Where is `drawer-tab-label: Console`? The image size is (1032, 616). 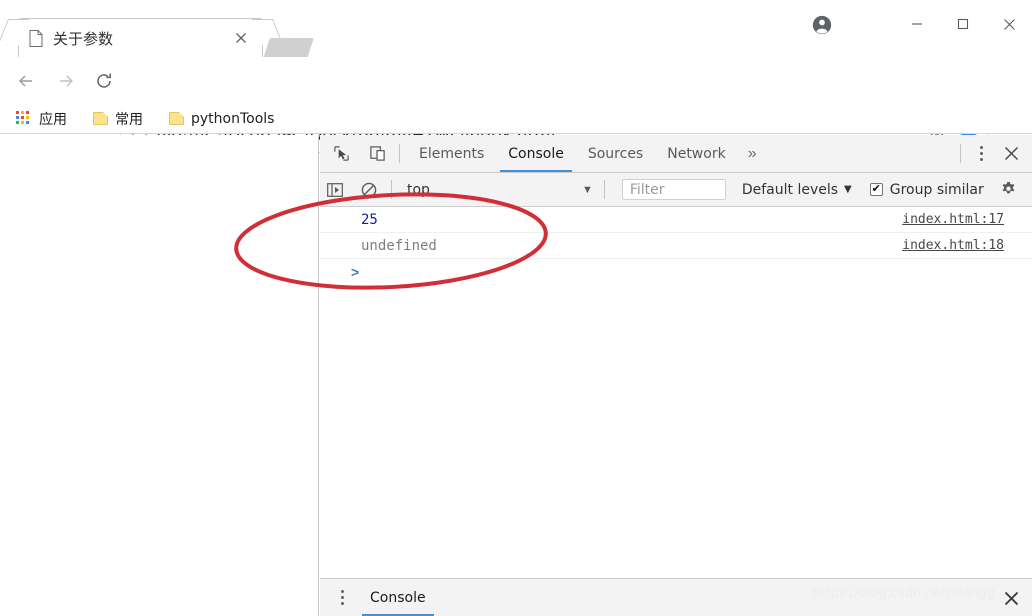
drawer-tab-label: Console is located at coordinates (398, 597).